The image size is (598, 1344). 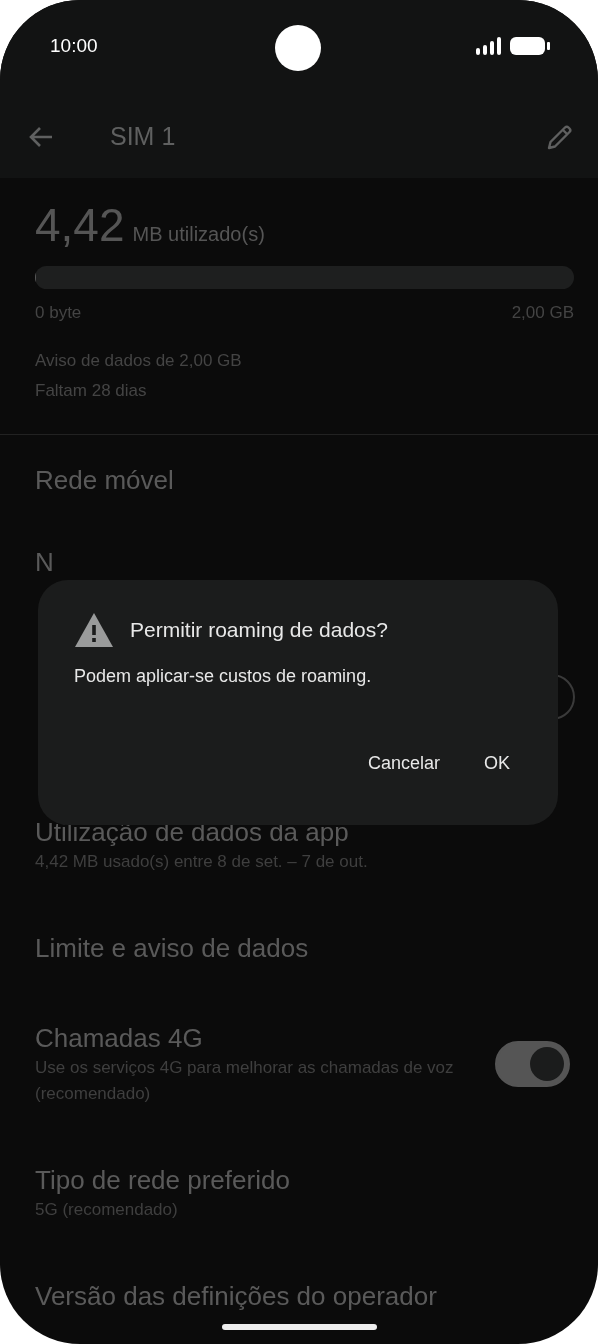 What do you see at coordinates (255, 1038) in the screenshot?
I see `setting-title: Chamadas 4G` at bounding box center [255, 1038].